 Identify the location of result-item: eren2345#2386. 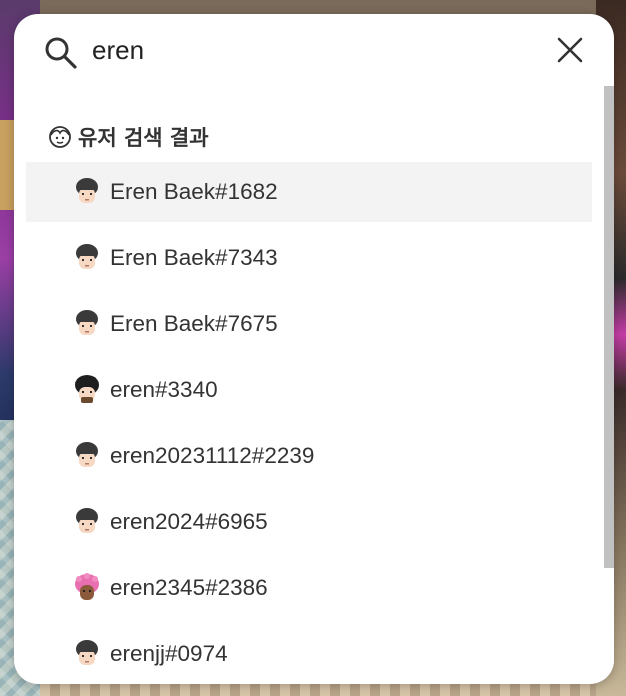
(309, 588).